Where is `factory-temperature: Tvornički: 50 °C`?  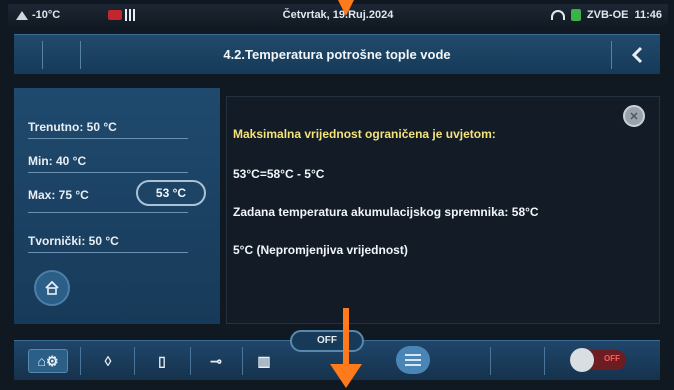
factory-temperature: Tvornički: 50 °C is located at coordinates (73, 241).